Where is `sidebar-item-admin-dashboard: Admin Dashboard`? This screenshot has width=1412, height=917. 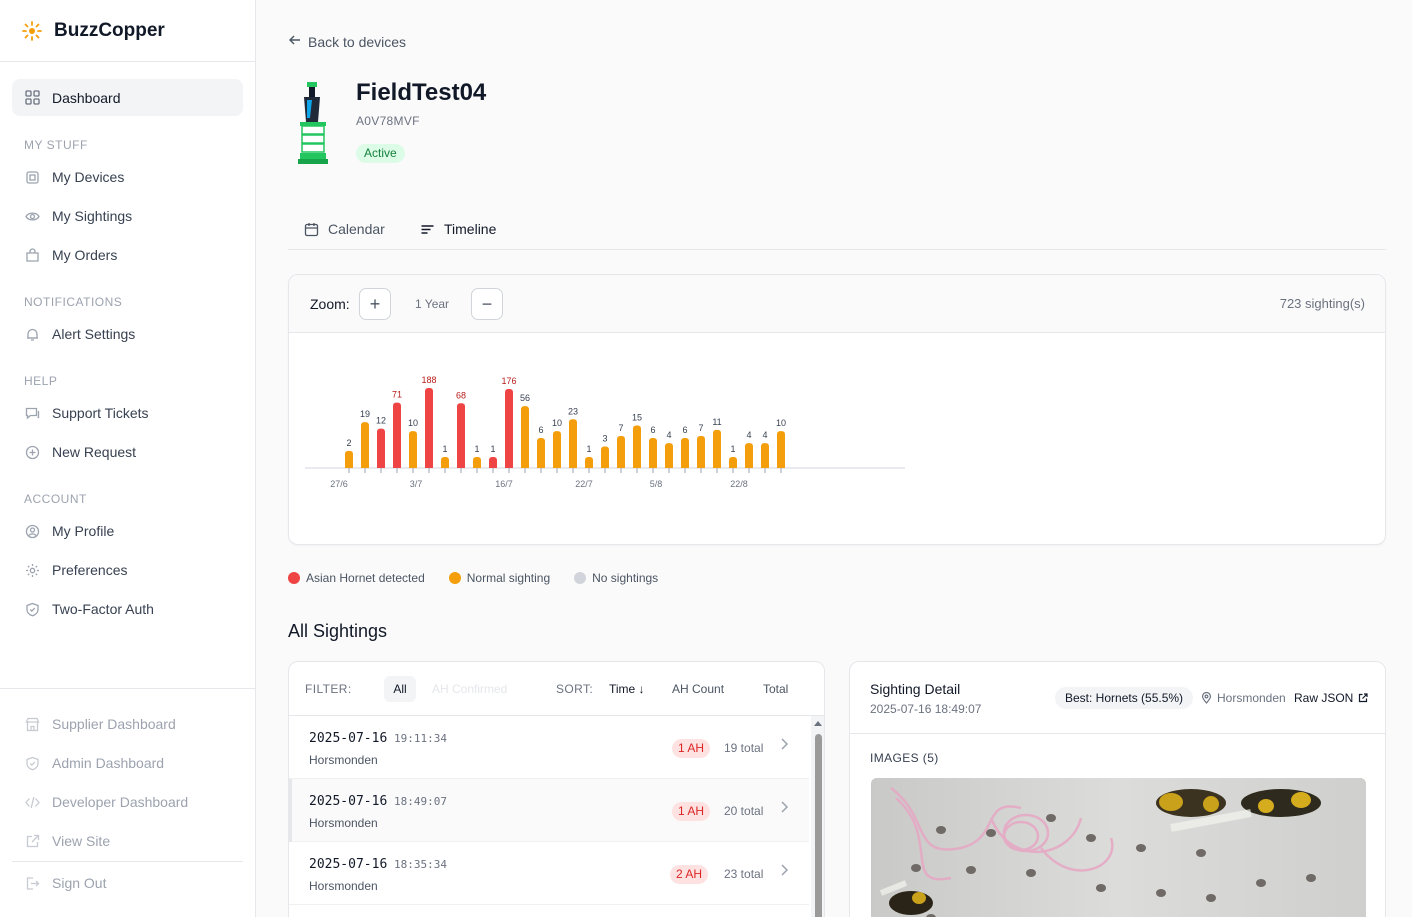 sidebar-item-admin-dashboard: Admin Dashboard is located at coordinates (127, 763).